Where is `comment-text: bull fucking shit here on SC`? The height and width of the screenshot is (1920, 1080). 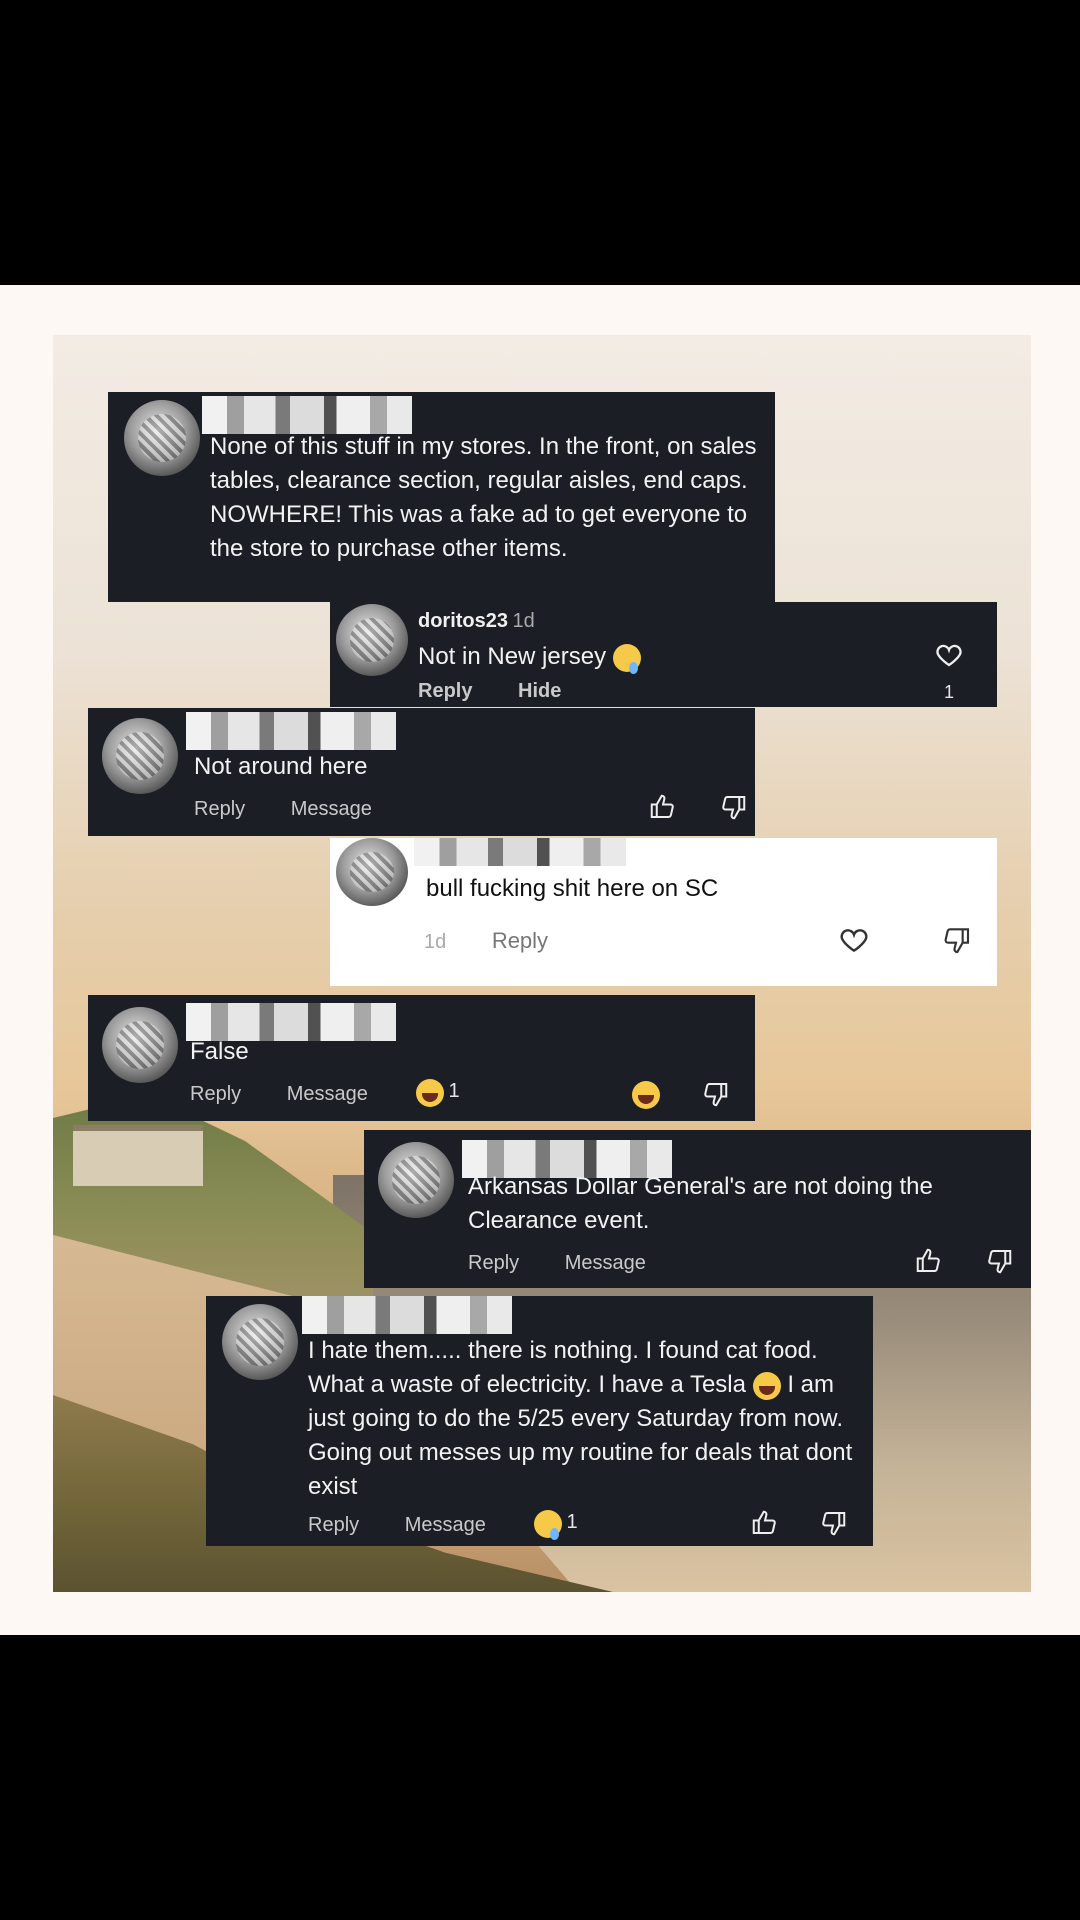 comment-text: bull fucking shit here on SC is located at coordinates (572, 888).